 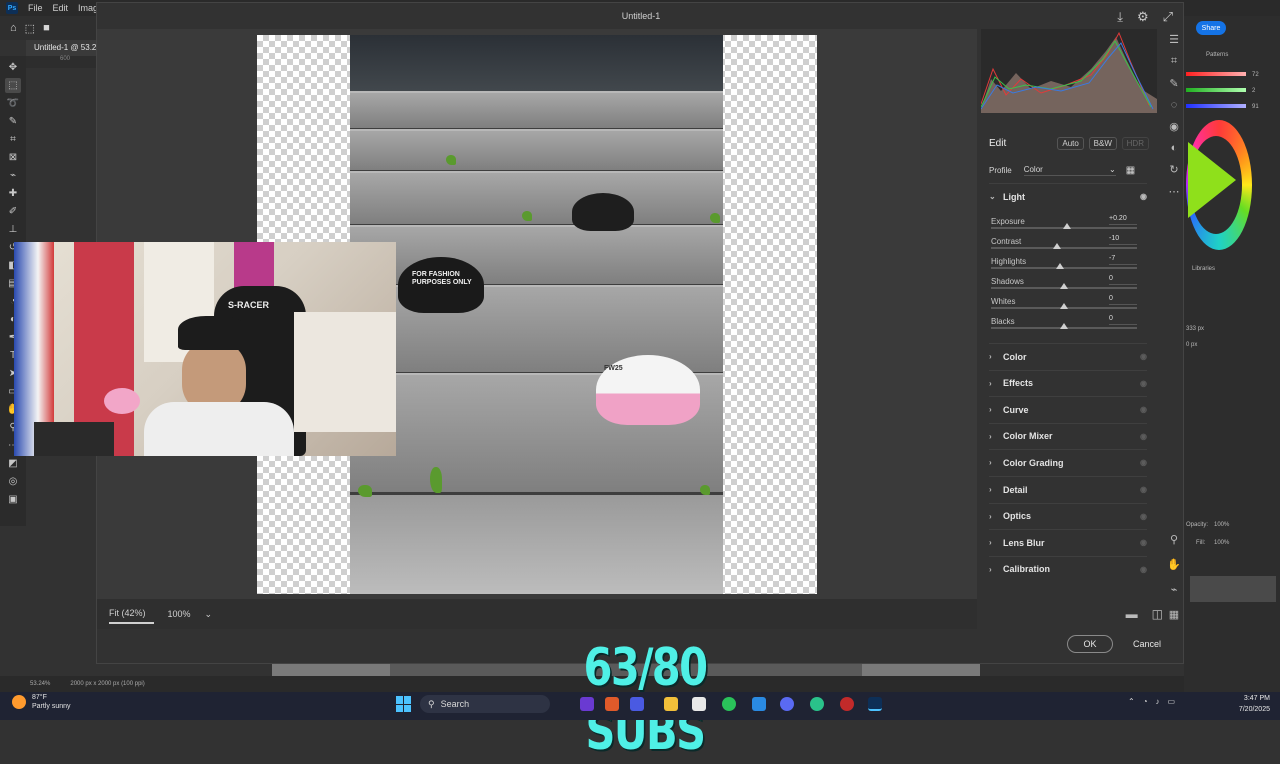 I want to click on section-effects: › Effects ◉, so click(x=1068, y=382).